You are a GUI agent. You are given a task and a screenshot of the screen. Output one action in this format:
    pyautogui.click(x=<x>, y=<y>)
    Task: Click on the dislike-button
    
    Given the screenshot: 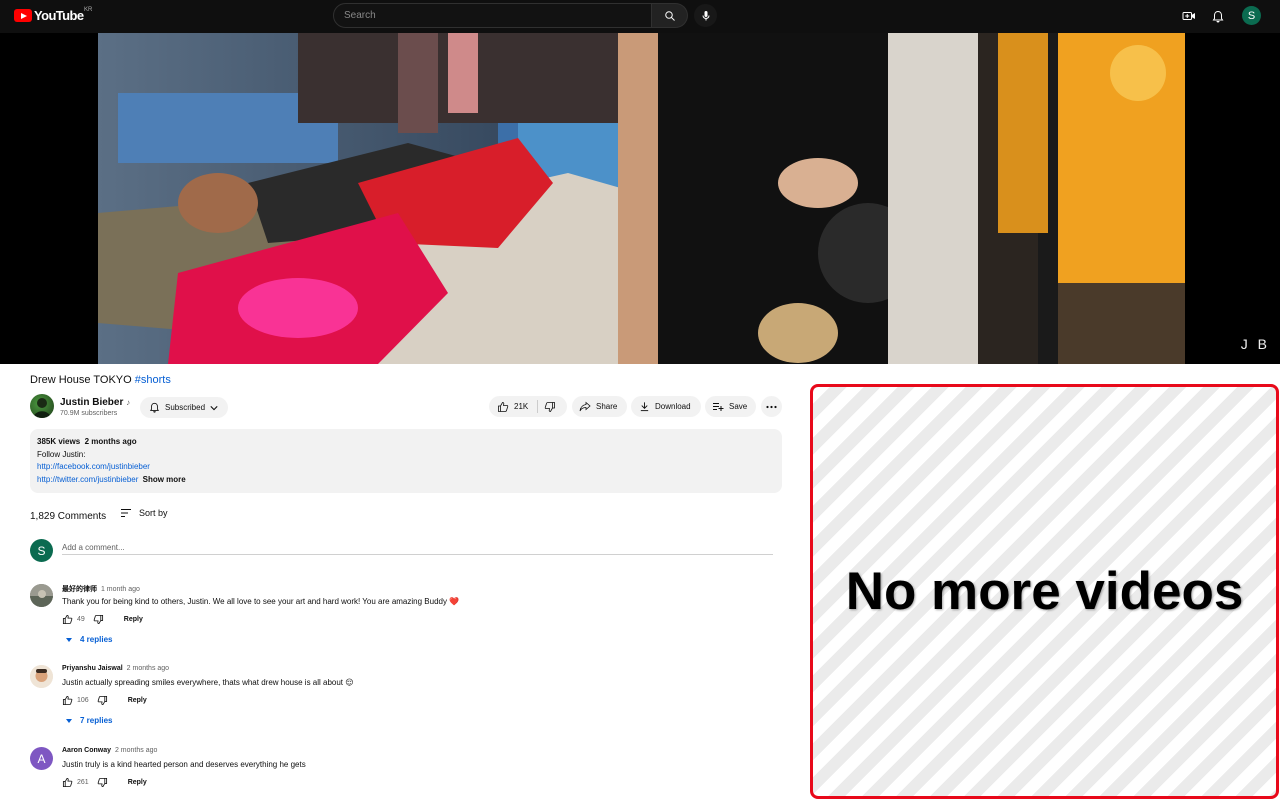 What is the action you would take?
    pyautogui.click(x=549, y=407)
    